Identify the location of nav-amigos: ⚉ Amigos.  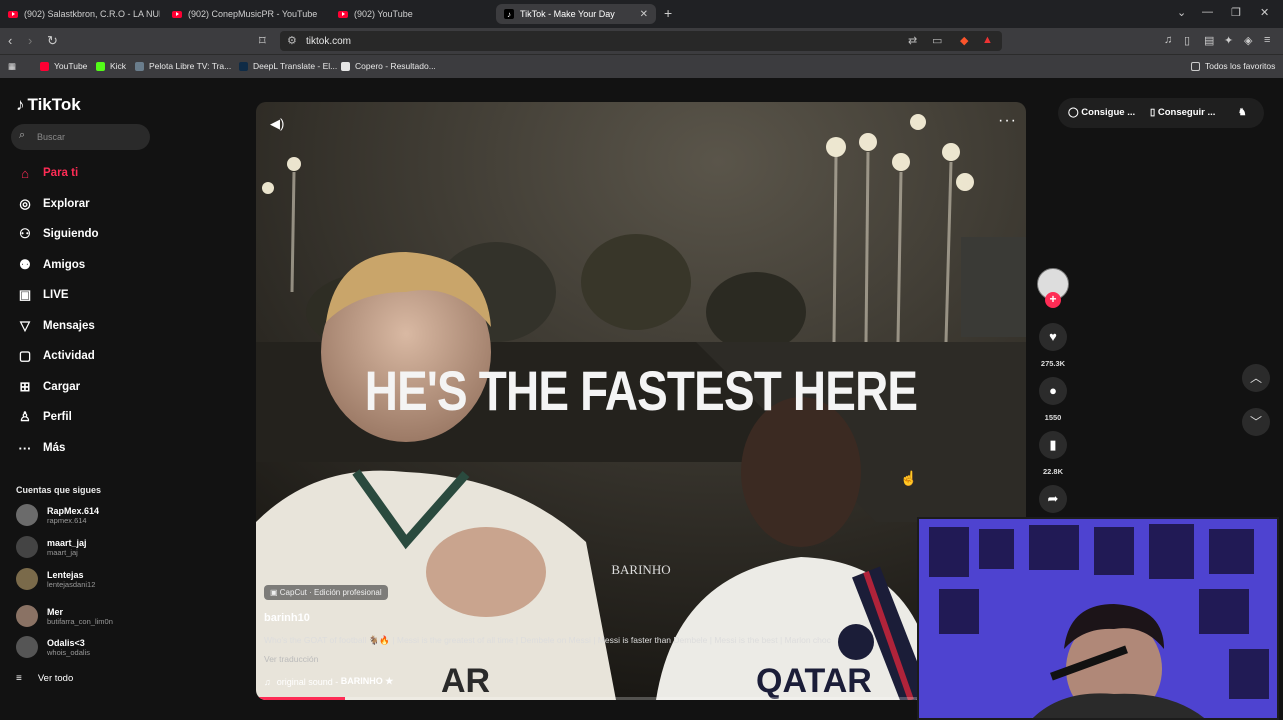
(50, 265).